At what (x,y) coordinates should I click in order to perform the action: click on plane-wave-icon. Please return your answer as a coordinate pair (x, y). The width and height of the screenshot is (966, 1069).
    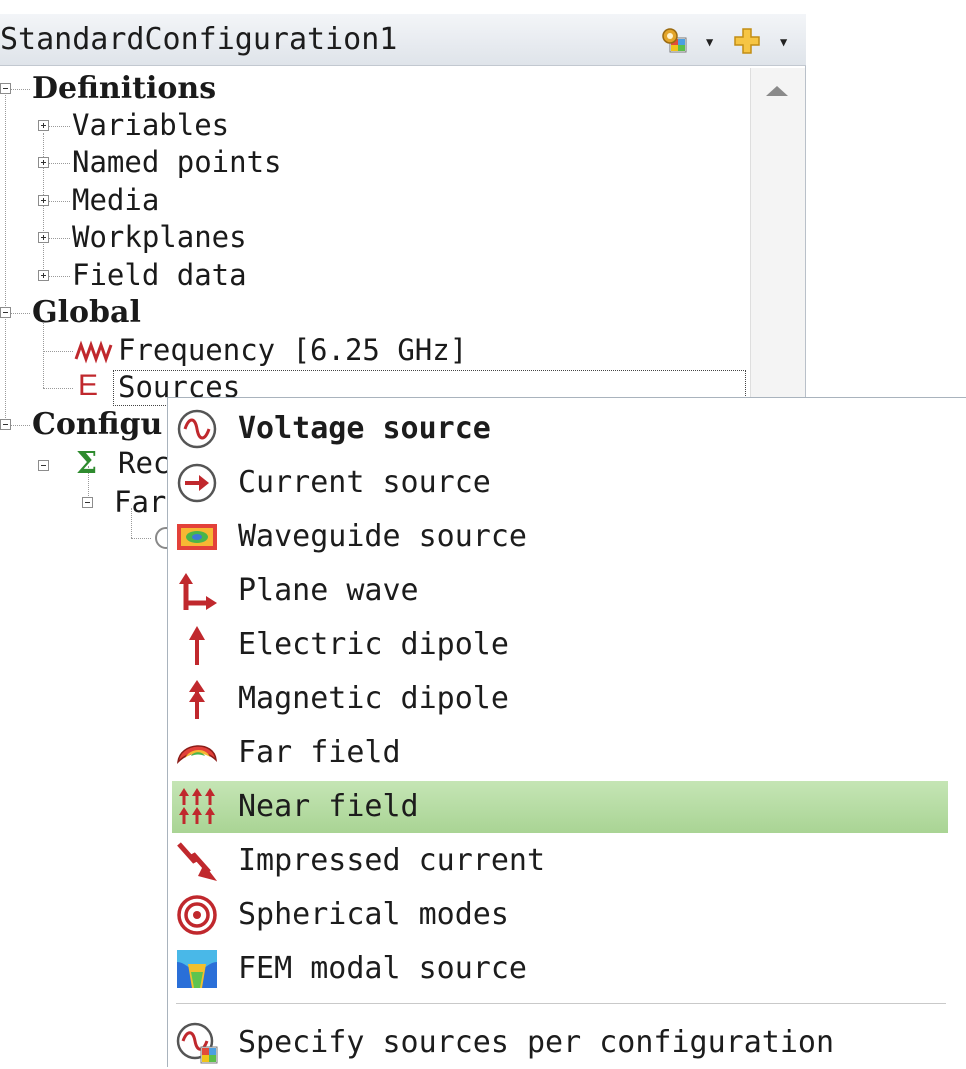
    Looking at the image, I should click on (198, 591).